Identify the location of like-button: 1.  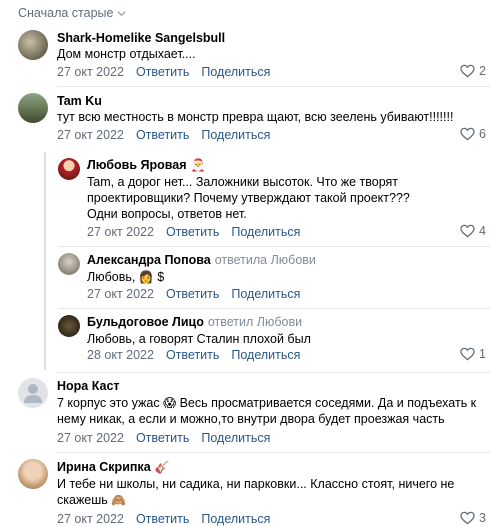
(473, 354).